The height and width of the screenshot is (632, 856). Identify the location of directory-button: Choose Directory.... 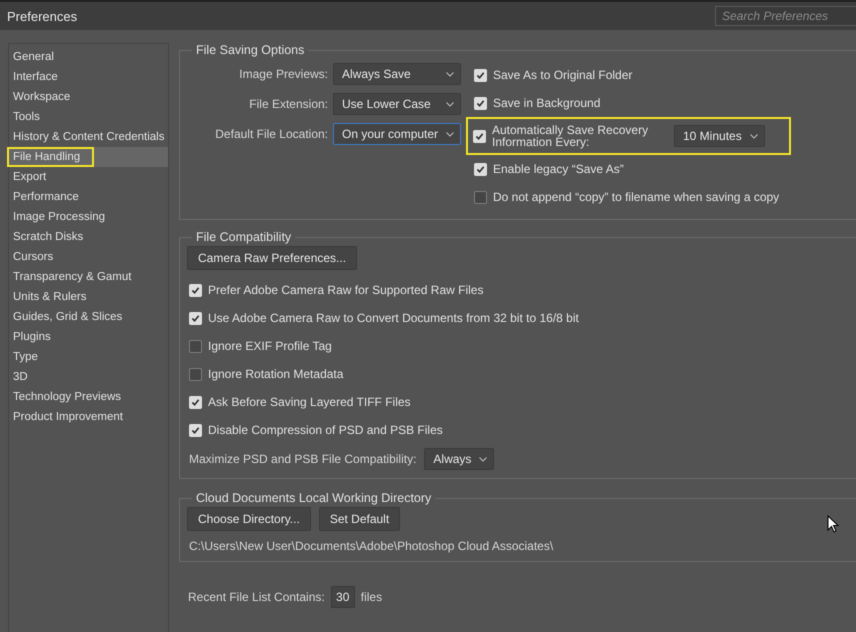
(249, 519).